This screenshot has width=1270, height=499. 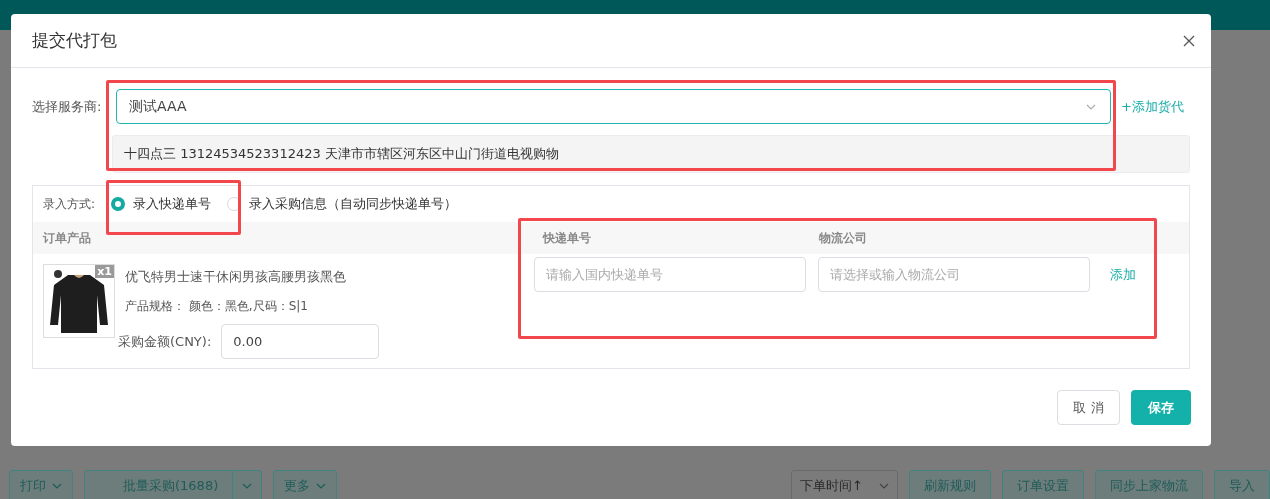 I want to click on radio-option: 录入快递单号, so click(x=161, y=204).